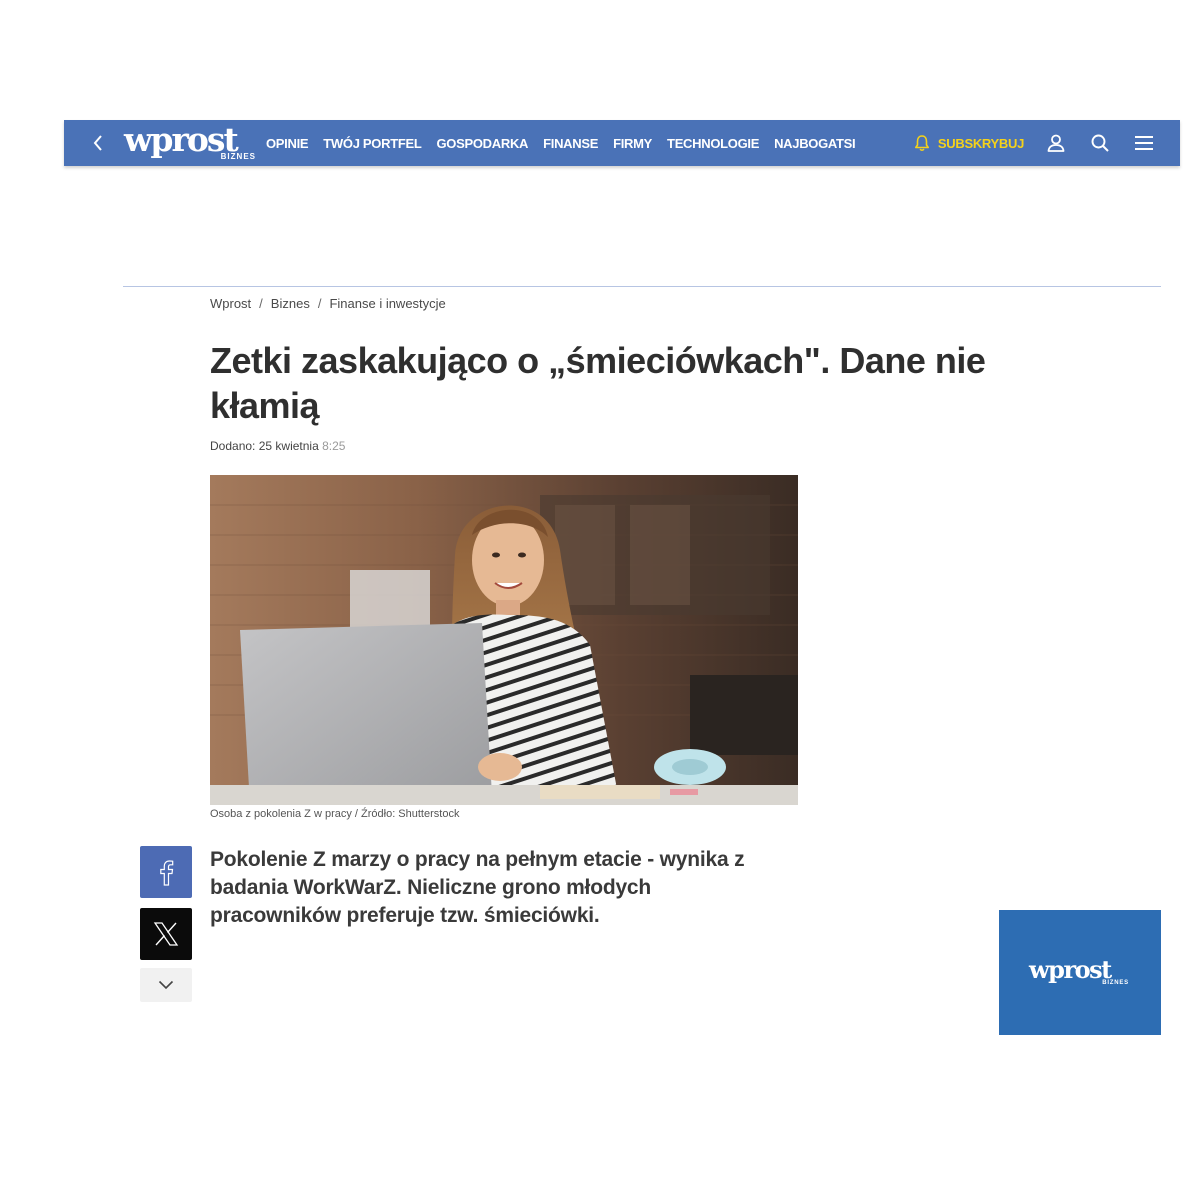  I want to click on chevron-down-icon, so click(166, 985).